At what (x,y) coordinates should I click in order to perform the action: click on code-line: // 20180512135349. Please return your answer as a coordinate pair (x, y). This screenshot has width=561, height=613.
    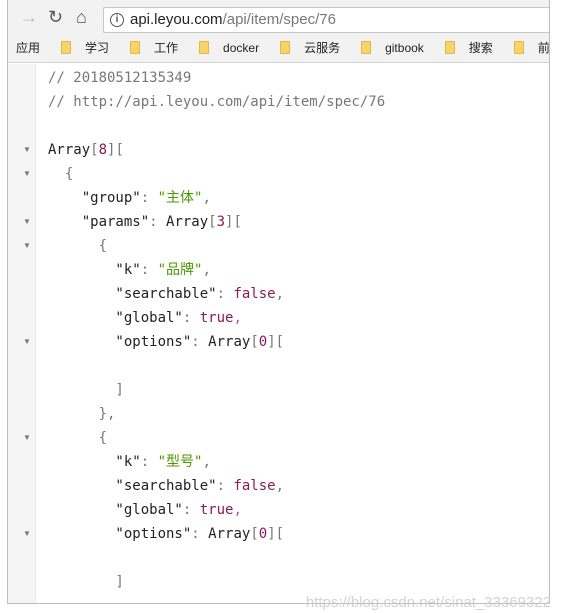
    Looking at the image, I should click on (119, 78).